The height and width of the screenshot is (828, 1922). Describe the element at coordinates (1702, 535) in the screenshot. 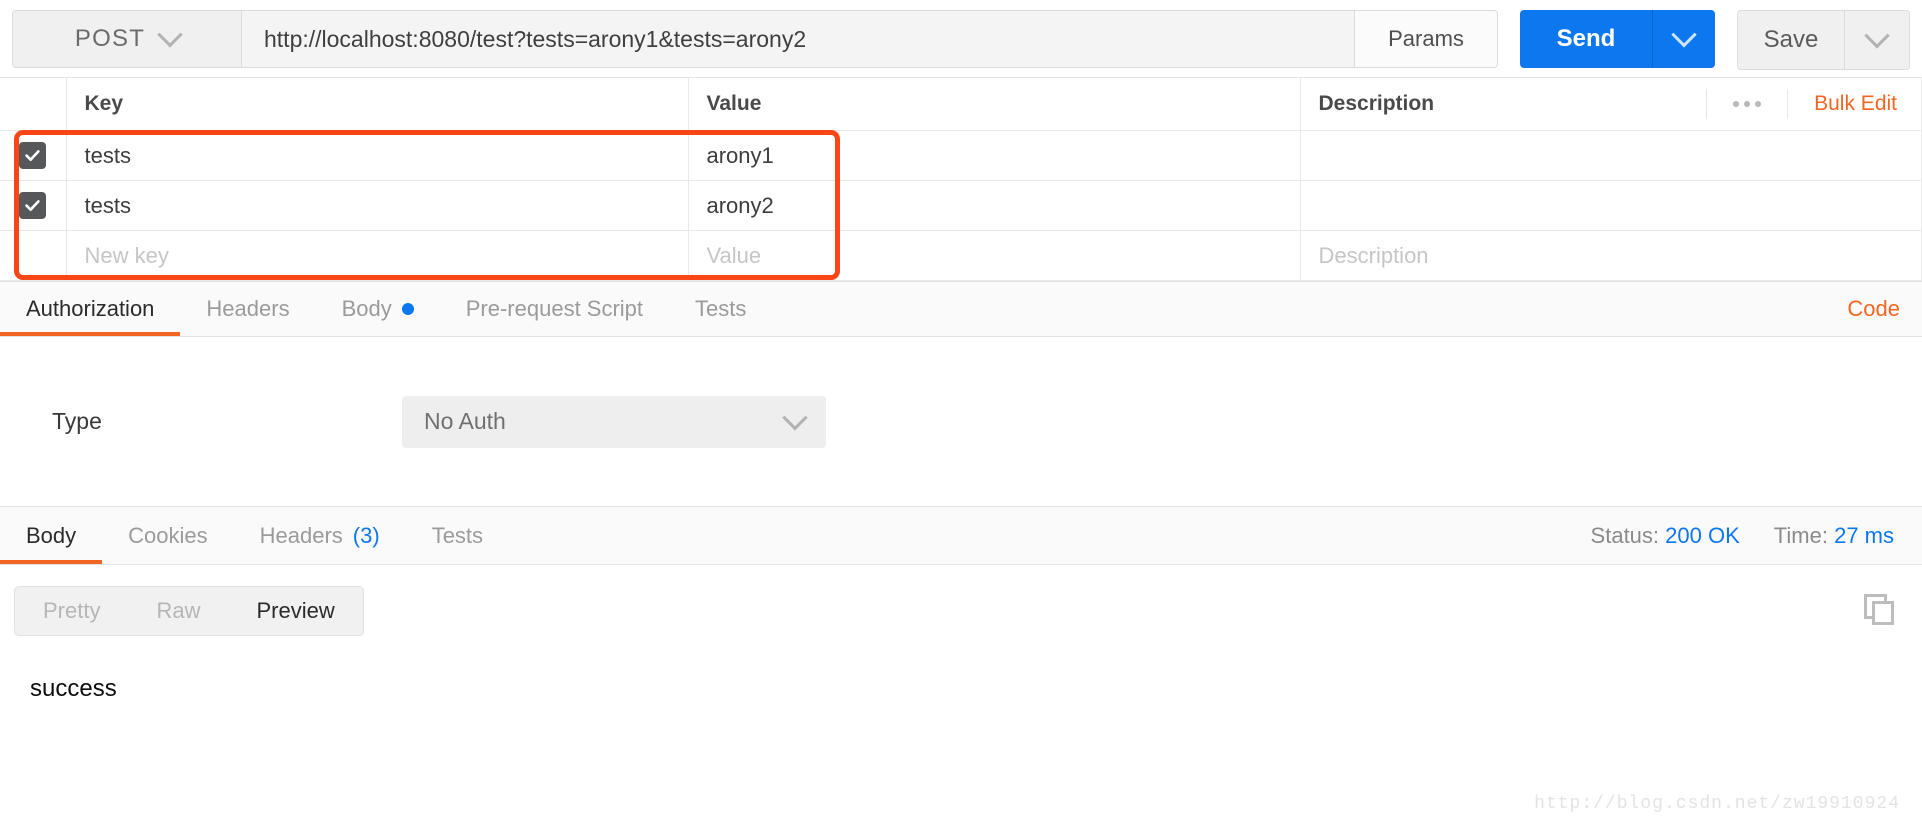

I see `status-value: 200 OK` at that location.